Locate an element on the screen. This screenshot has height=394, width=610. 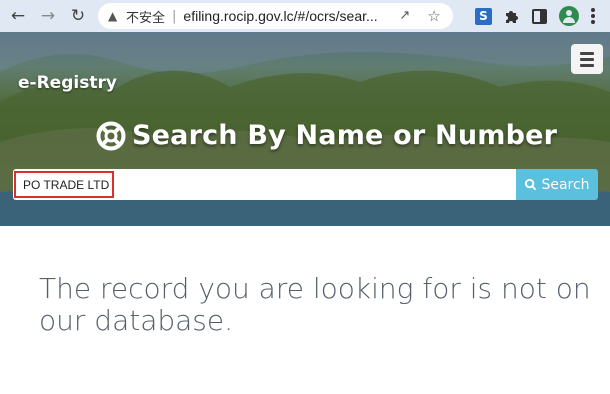
forward-arrow-icon: → is located at coordinates (48, 16).